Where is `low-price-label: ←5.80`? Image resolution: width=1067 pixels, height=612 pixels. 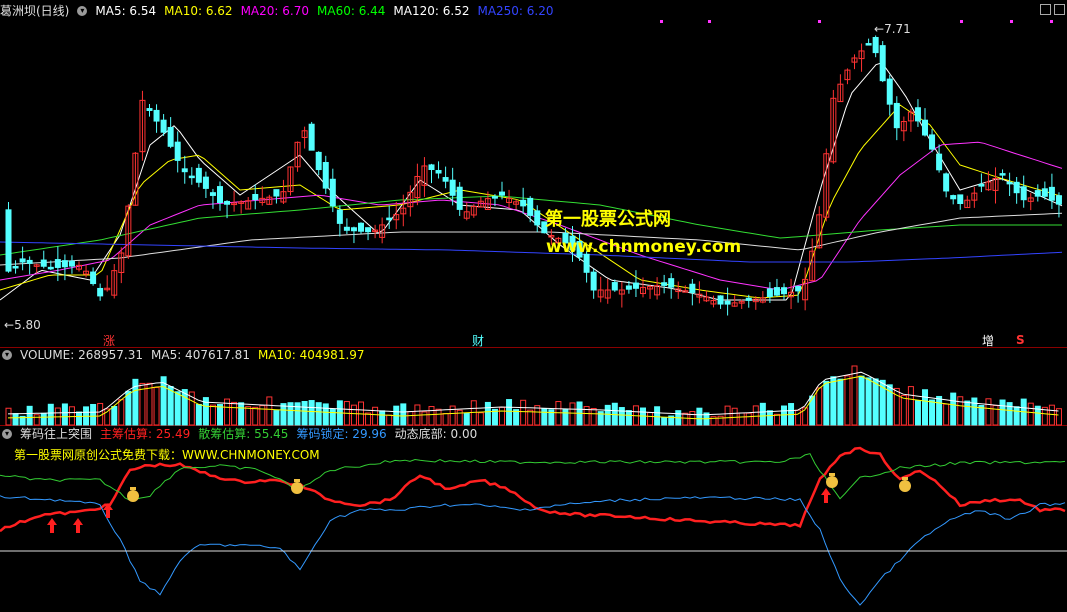 low-price-label: ←5.80 is located at coordinates (22, 325).